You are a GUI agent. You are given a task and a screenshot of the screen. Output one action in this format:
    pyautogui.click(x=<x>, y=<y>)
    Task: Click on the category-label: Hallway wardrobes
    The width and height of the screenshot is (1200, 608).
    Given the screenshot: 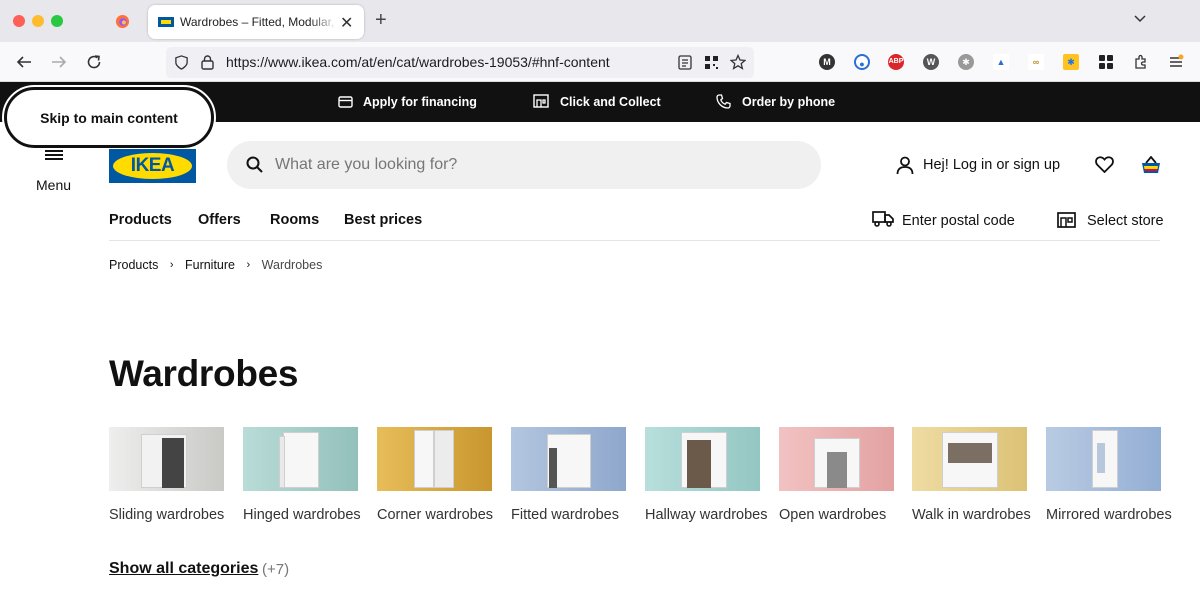 What is the action you would take?
    pyautogui.click(x=710, y=515)
    